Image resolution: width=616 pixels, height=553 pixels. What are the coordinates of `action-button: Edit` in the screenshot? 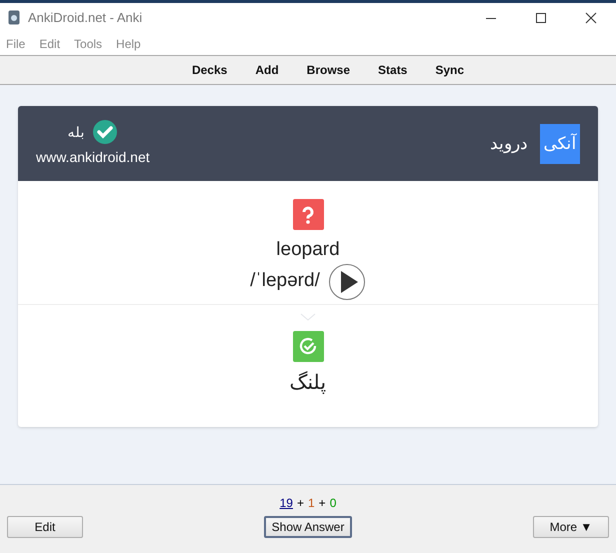 It's located at (45, 527).